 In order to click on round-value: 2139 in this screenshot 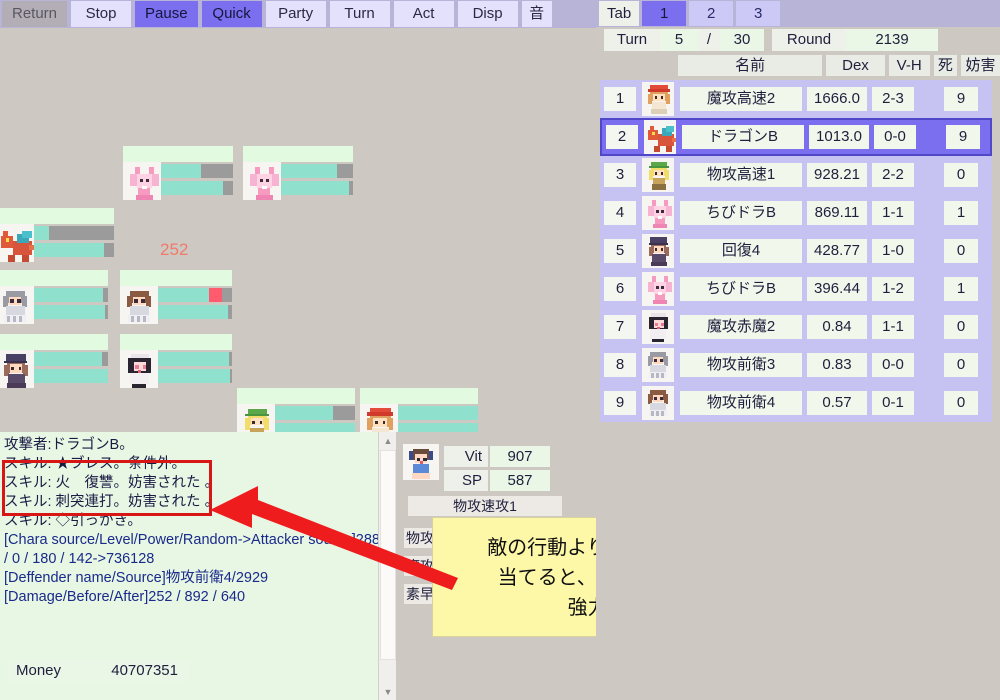, I will do `click(892, 40)`.